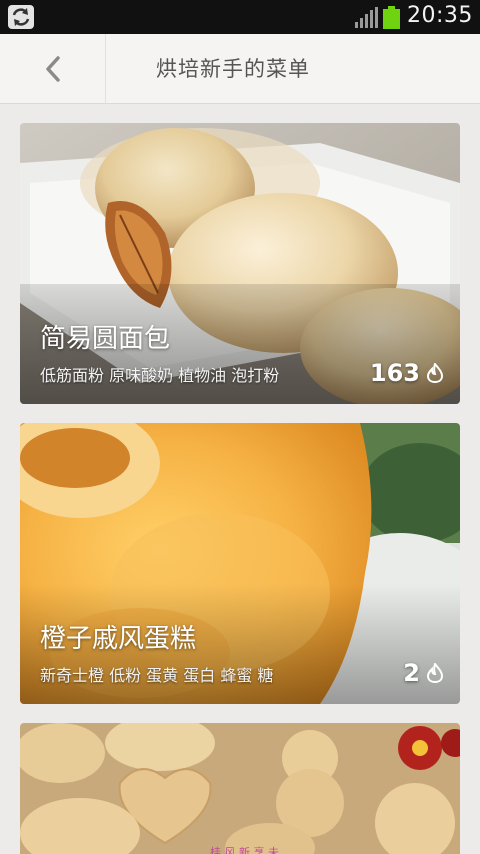 The image size is (480, 854). I want to click on title-bar: 烘培新手的菜单, so click(240, 69).